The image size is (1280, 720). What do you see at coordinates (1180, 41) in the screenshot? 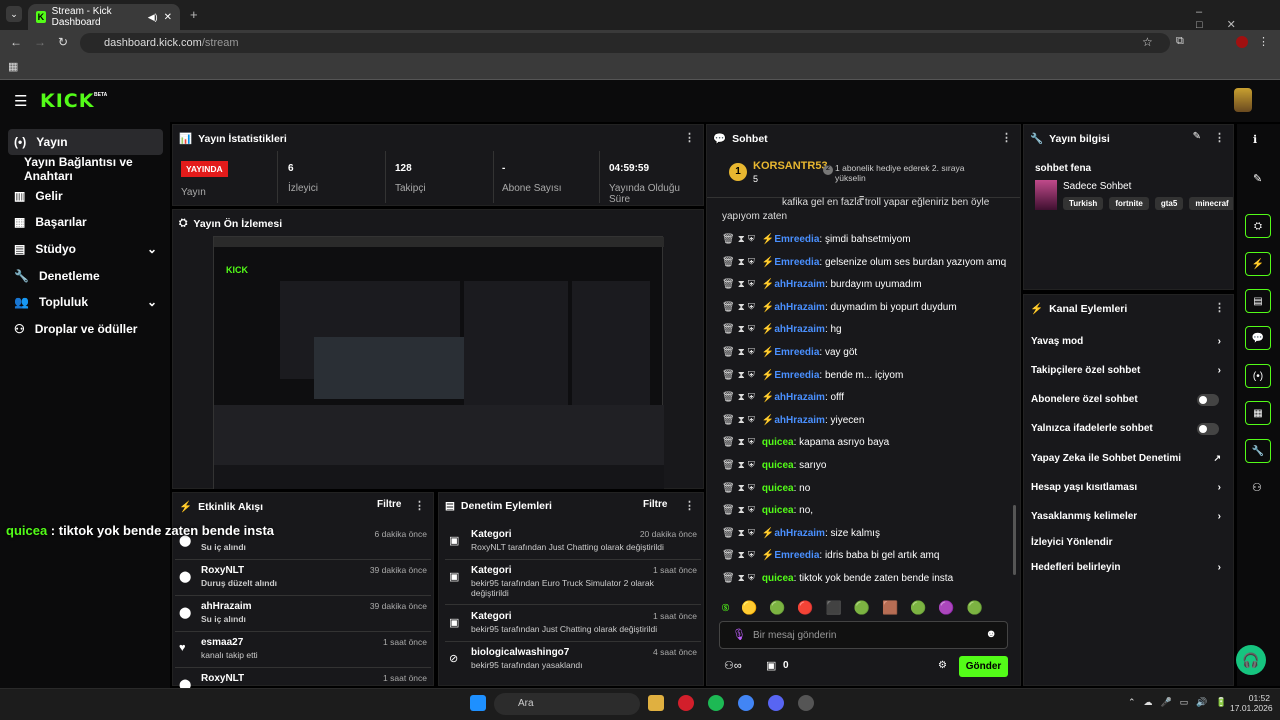
I see `extensions-icon: ⧉` at bounding box center [1180, 41].